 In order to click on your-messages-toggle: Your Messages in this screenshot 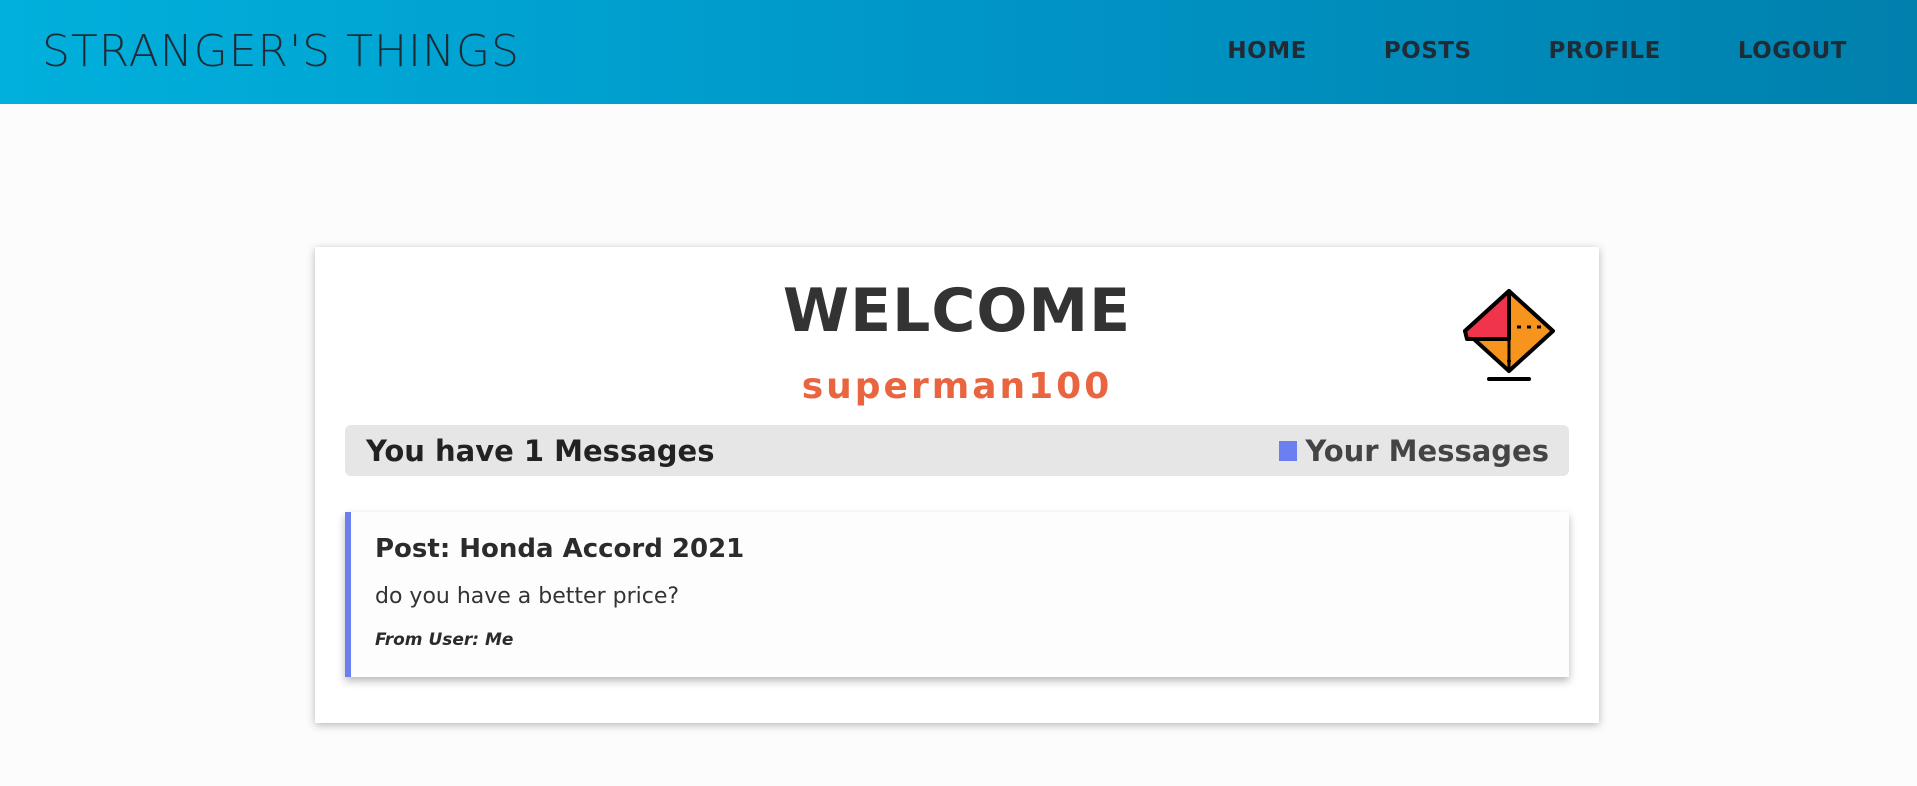, I will do `click(1414, 451)`.